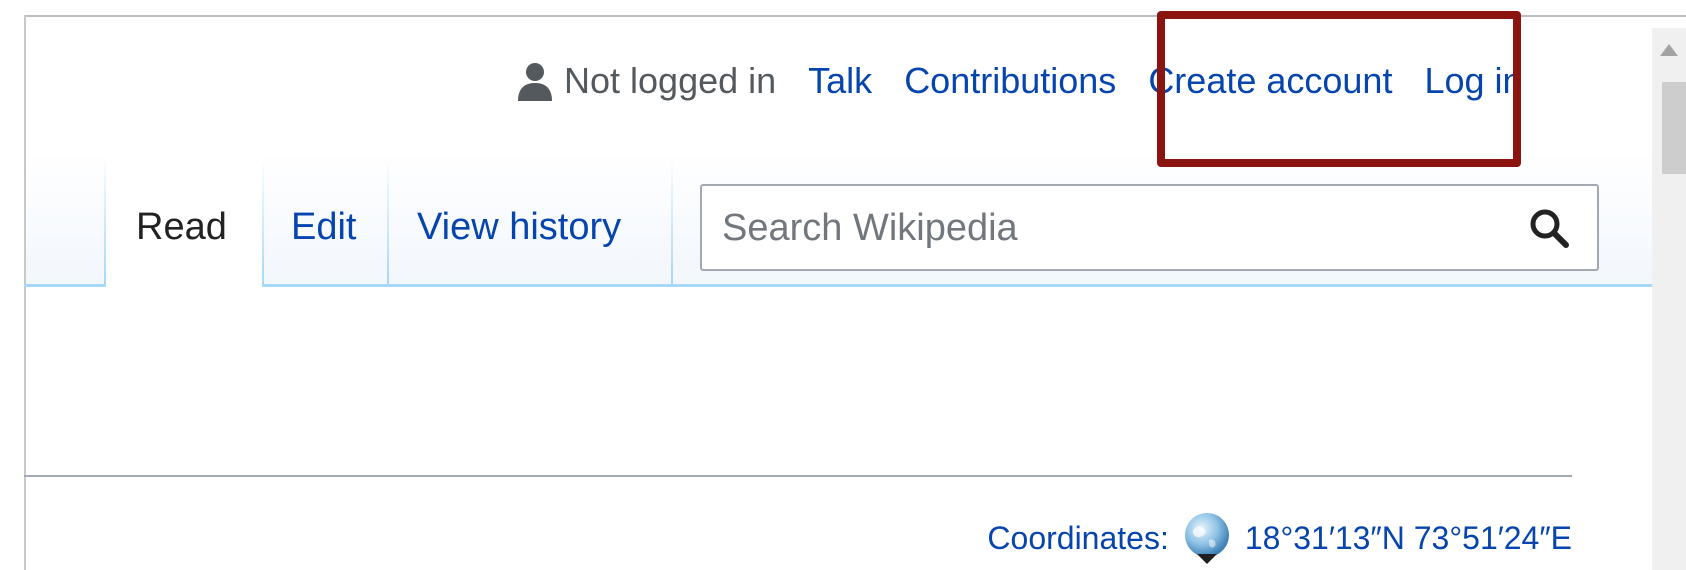 Image resolution: width=1686 pixels, height=570 pixels. I want to click on frame-left-border, so click(25, 292).